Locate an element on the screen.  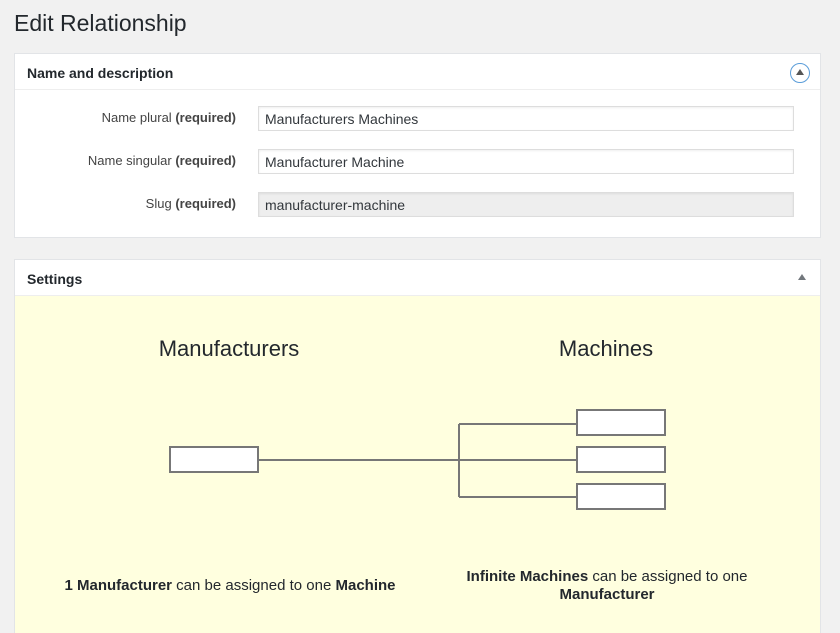
slug-label: Slug (required) is located at coordinates (190, 203).